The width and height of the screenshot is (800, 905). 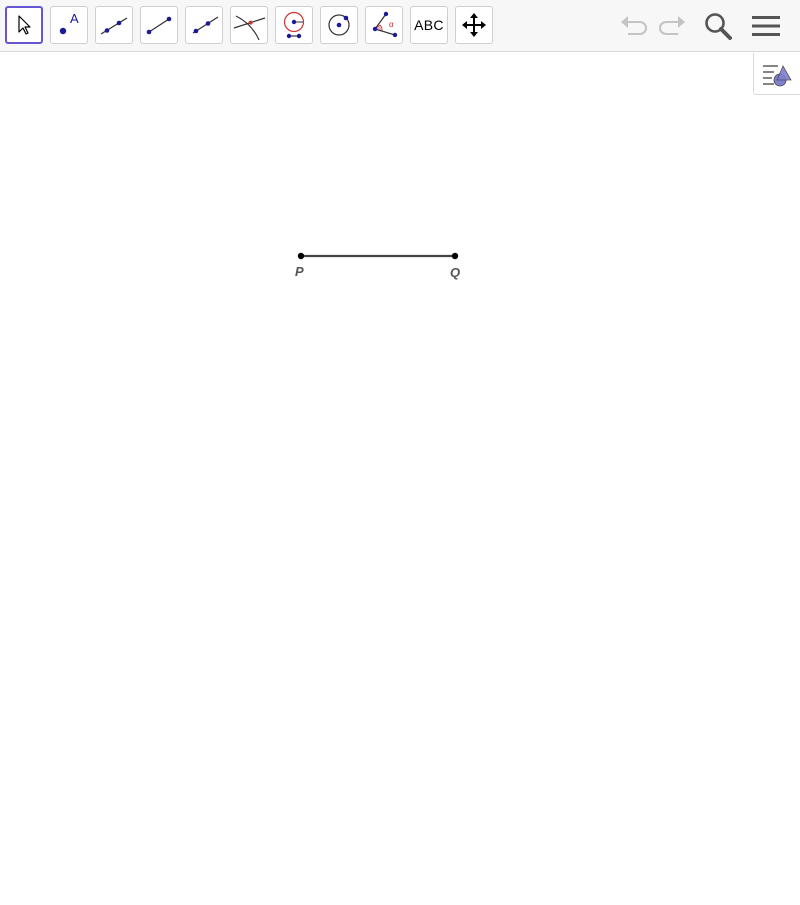 I want to click on compass-tool-button, so click(x=294, y=25).